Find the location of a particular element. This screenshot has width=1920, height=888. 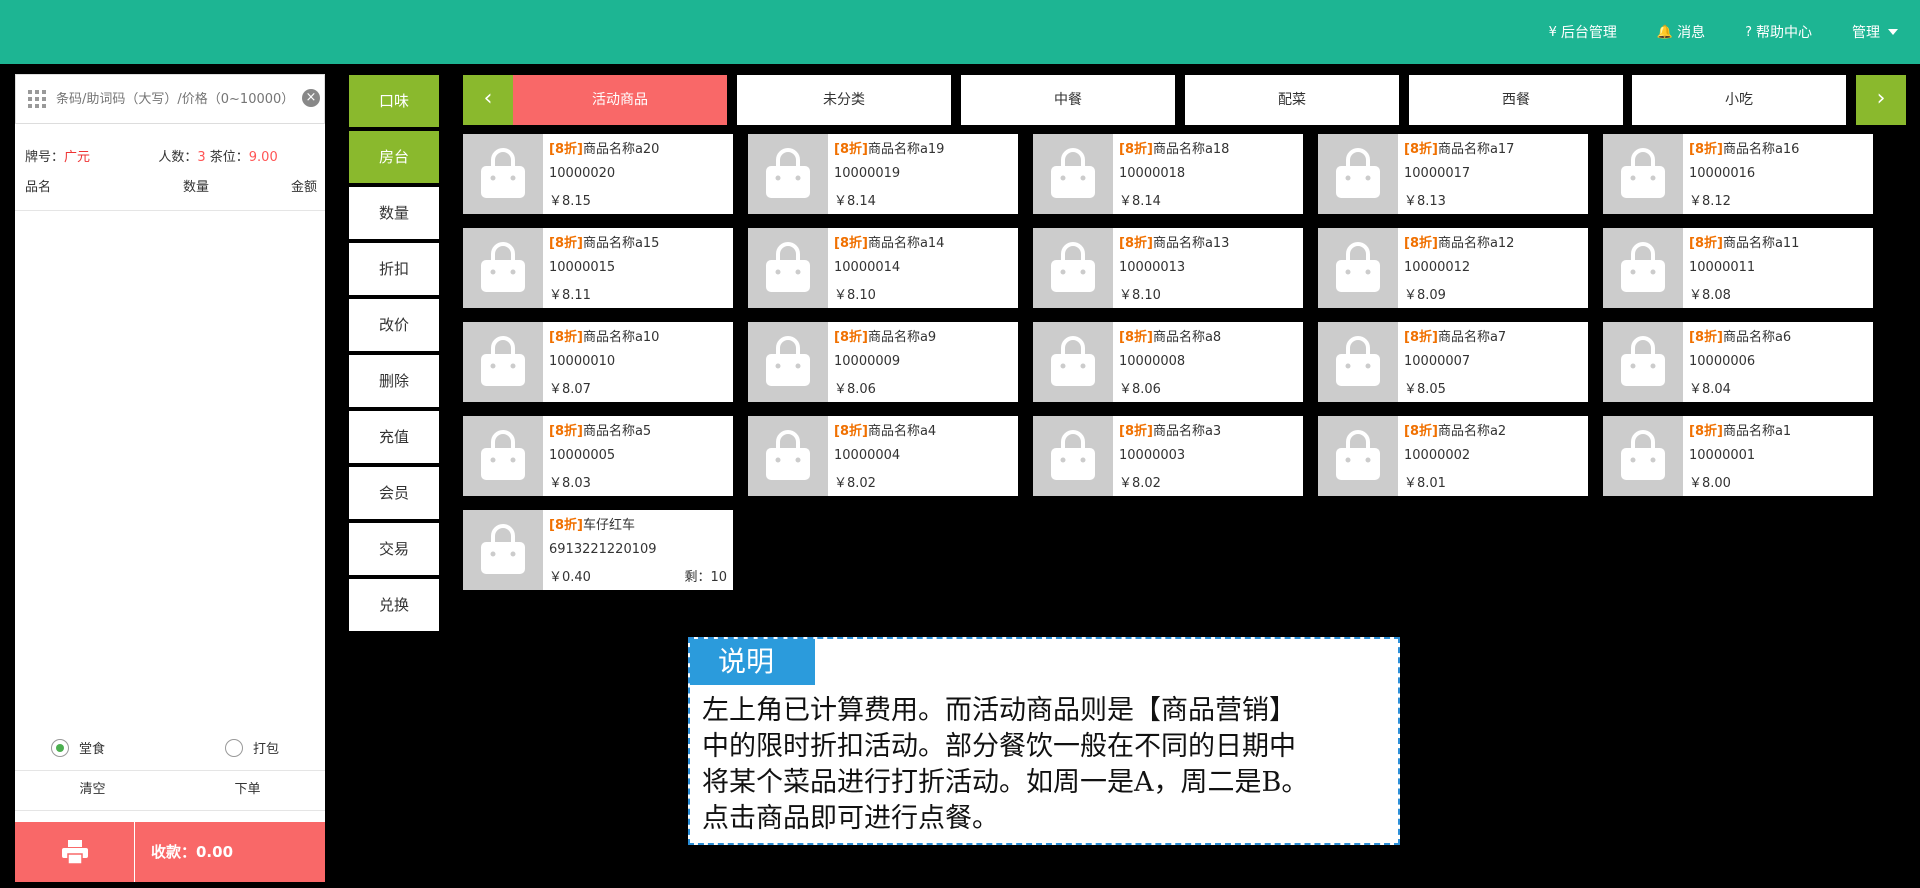

product-name: [8折]商品名称a3 is located at coordinates (1170, 429).